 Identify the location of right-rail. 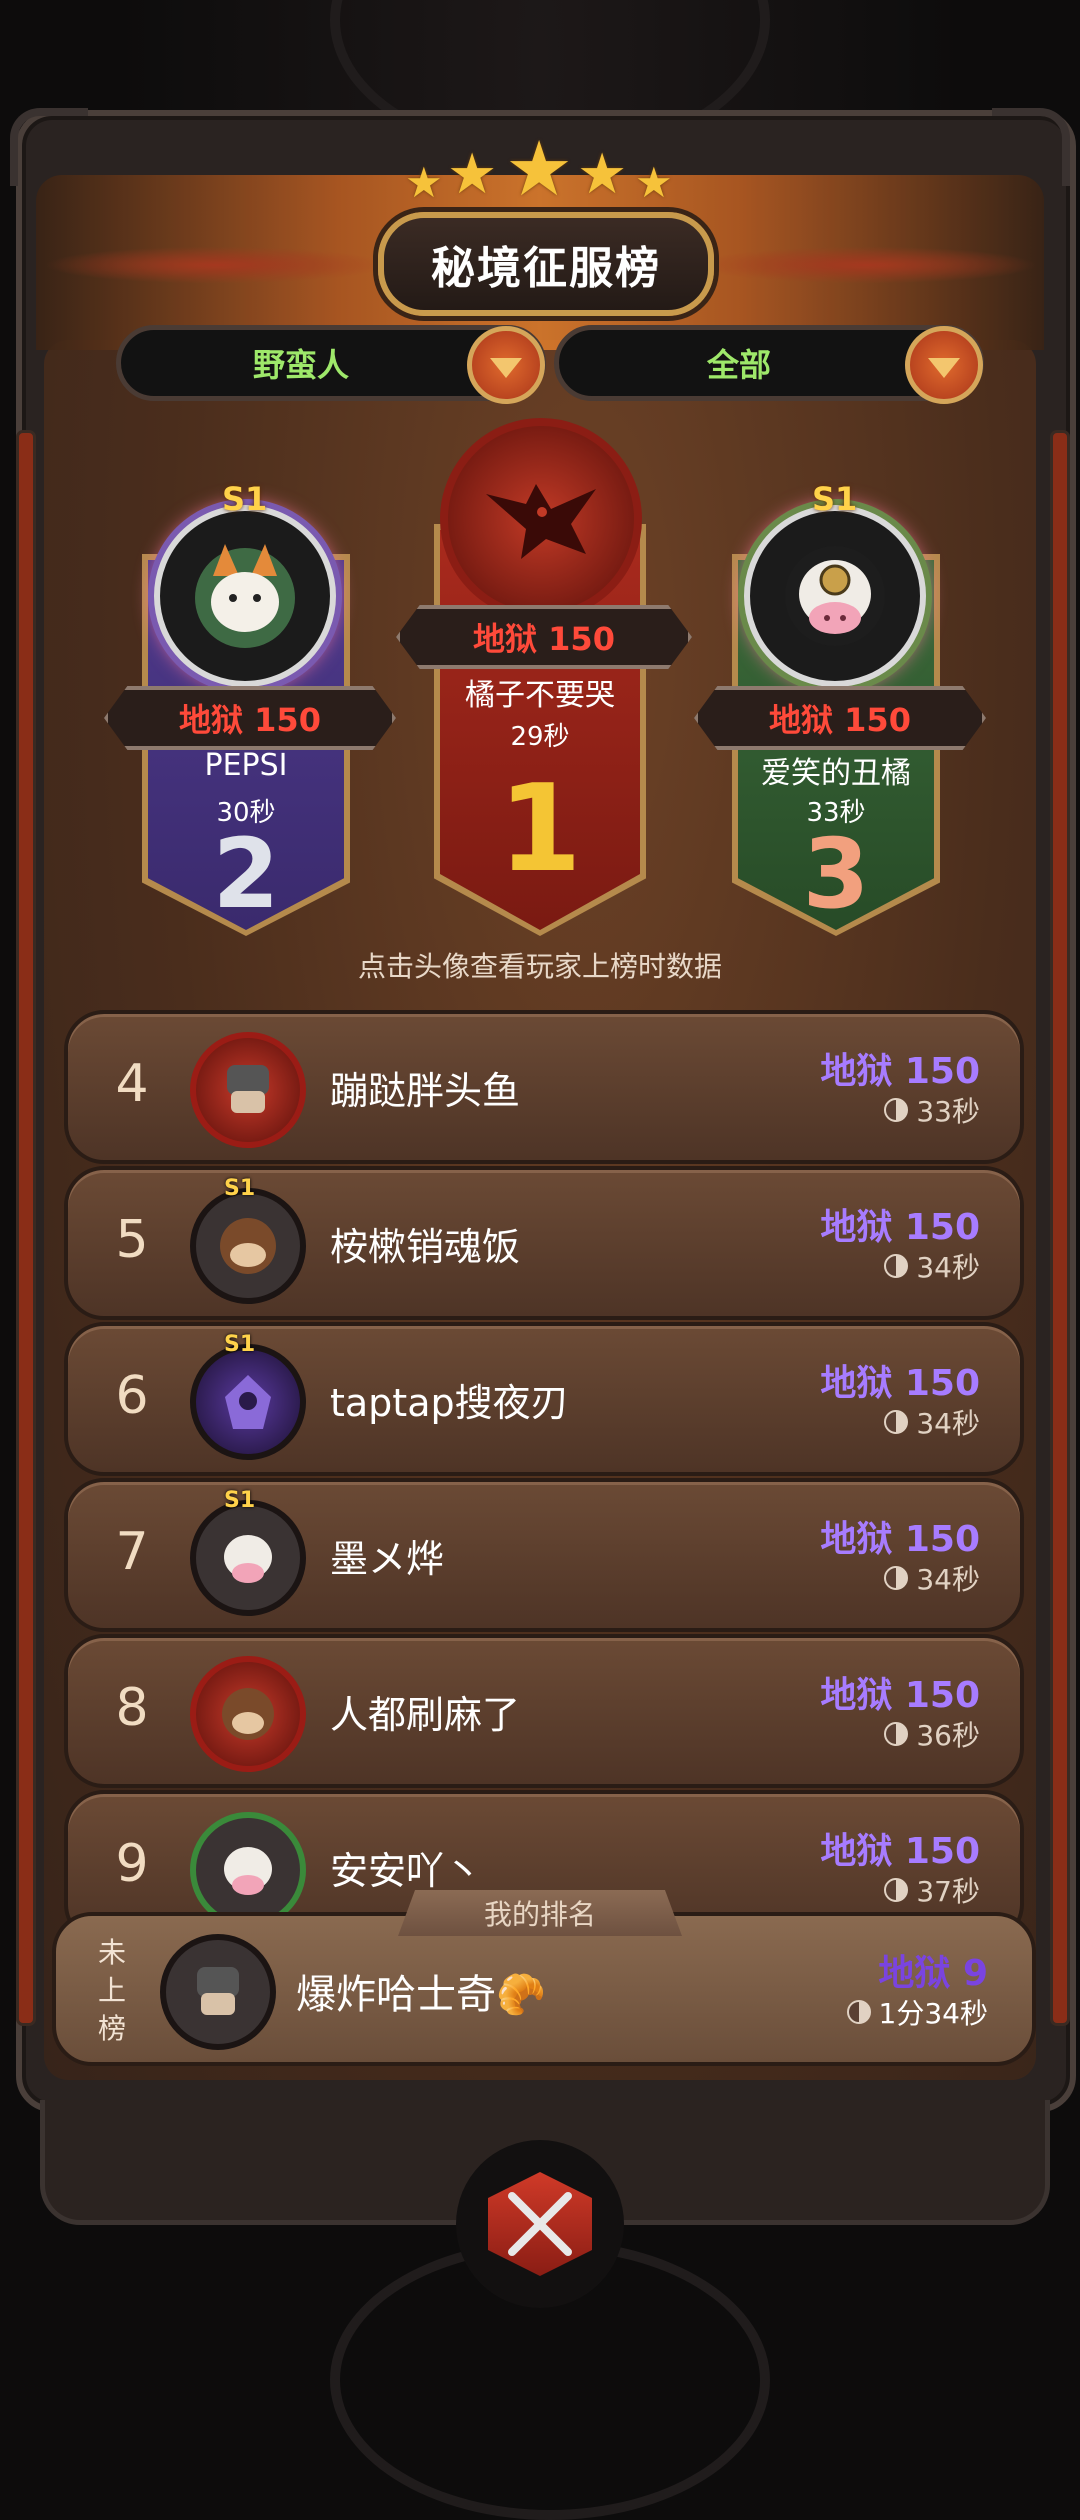
(1060, 1228).